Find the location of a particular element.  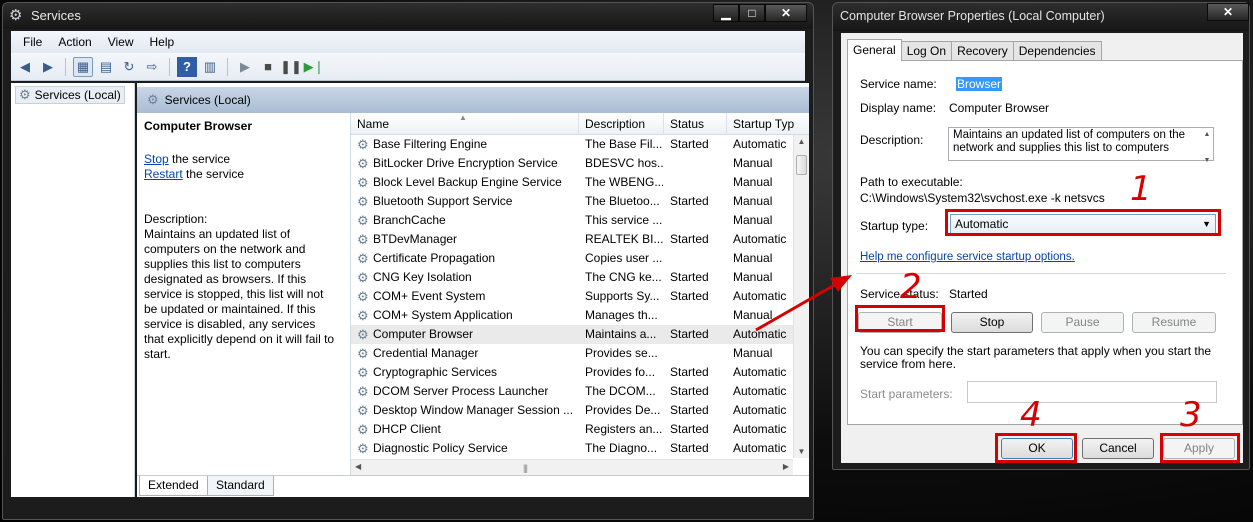

stop-service-icon: ■ is located at coordinates (268, 67).